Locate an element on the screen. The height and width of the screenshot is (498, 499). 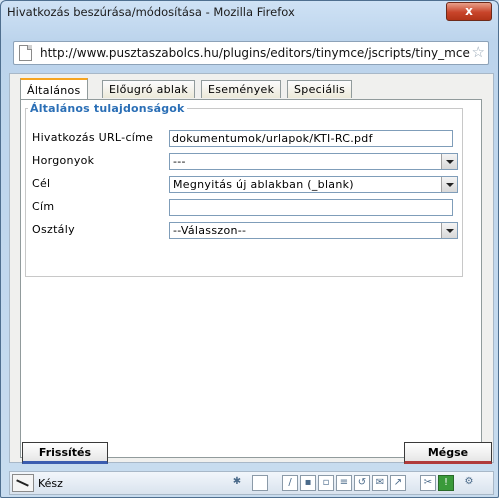
close-button: x is located at coordinates (469, 11).